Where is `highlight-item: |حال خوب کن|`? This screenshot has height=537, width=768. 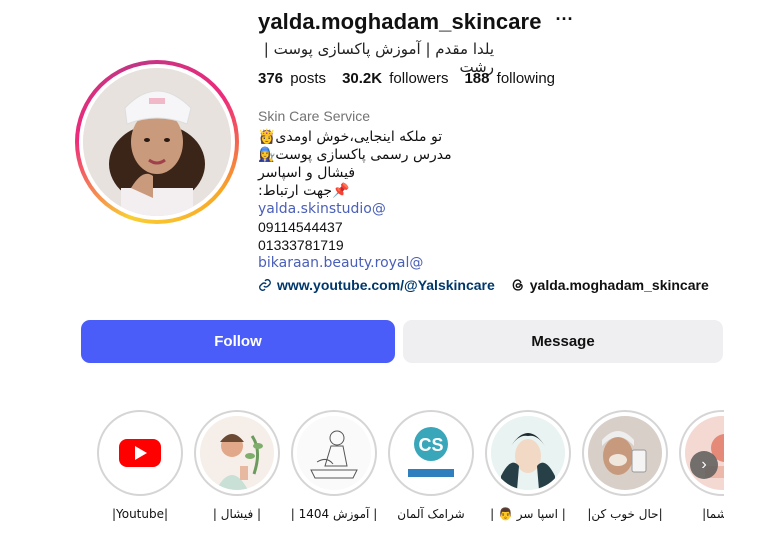
highlight-item: |حال خوب کن| is located at coordinates (625, 465).